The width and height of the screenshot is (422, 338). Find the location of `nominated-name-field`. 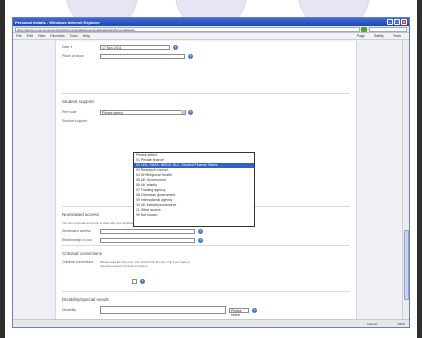

nominated-name-field is located at coordinates (147, 231).